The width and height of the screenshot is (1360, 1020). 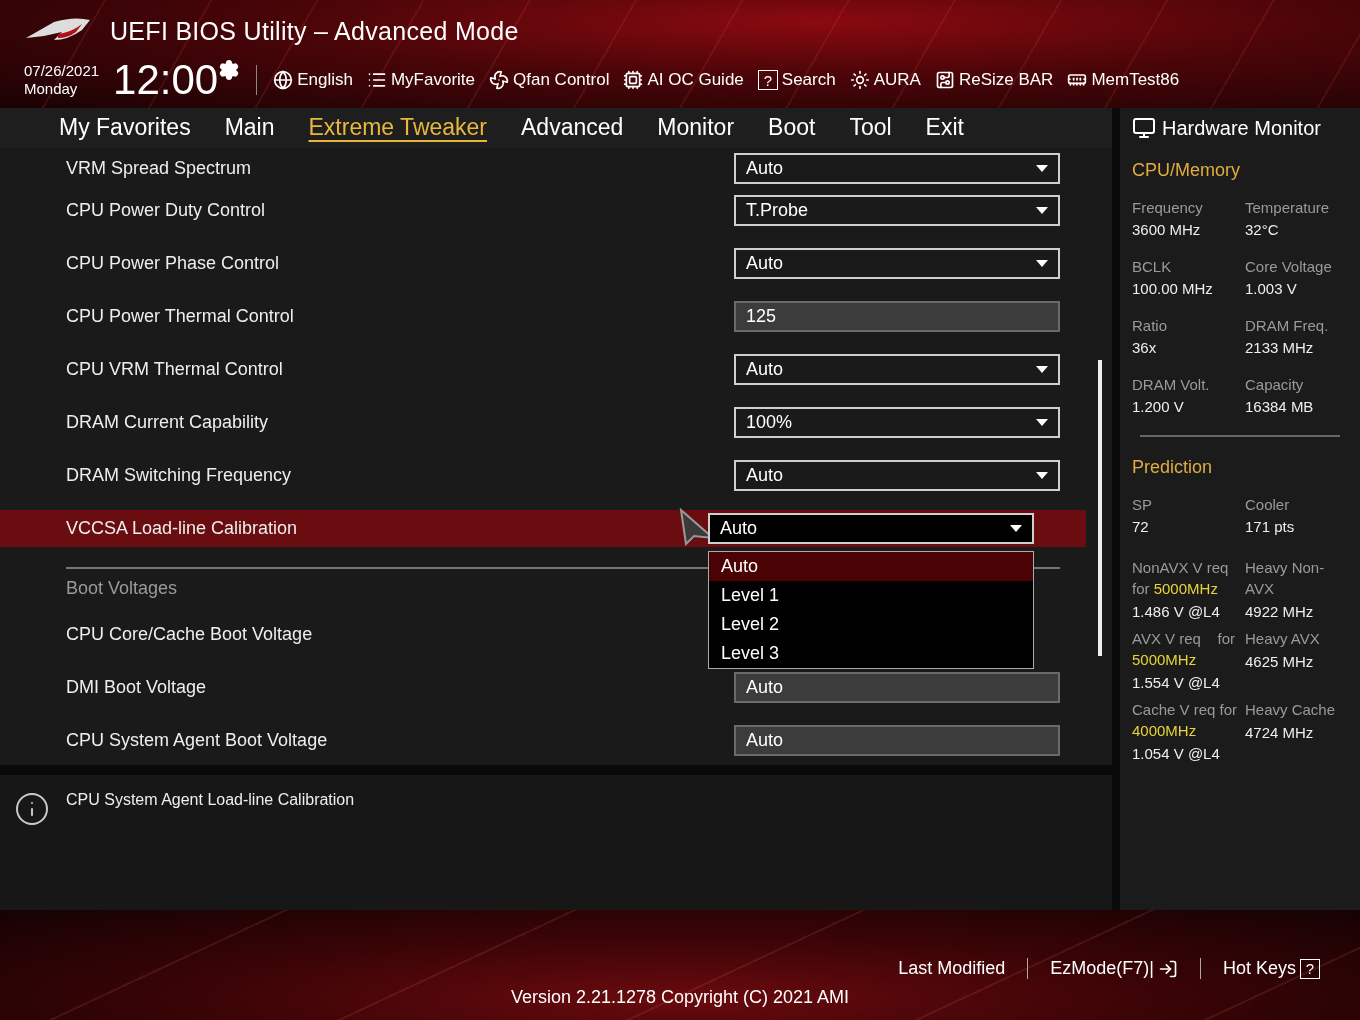 I want to click on section-heading: CPU/Memory, so click(x=1186, y=170).